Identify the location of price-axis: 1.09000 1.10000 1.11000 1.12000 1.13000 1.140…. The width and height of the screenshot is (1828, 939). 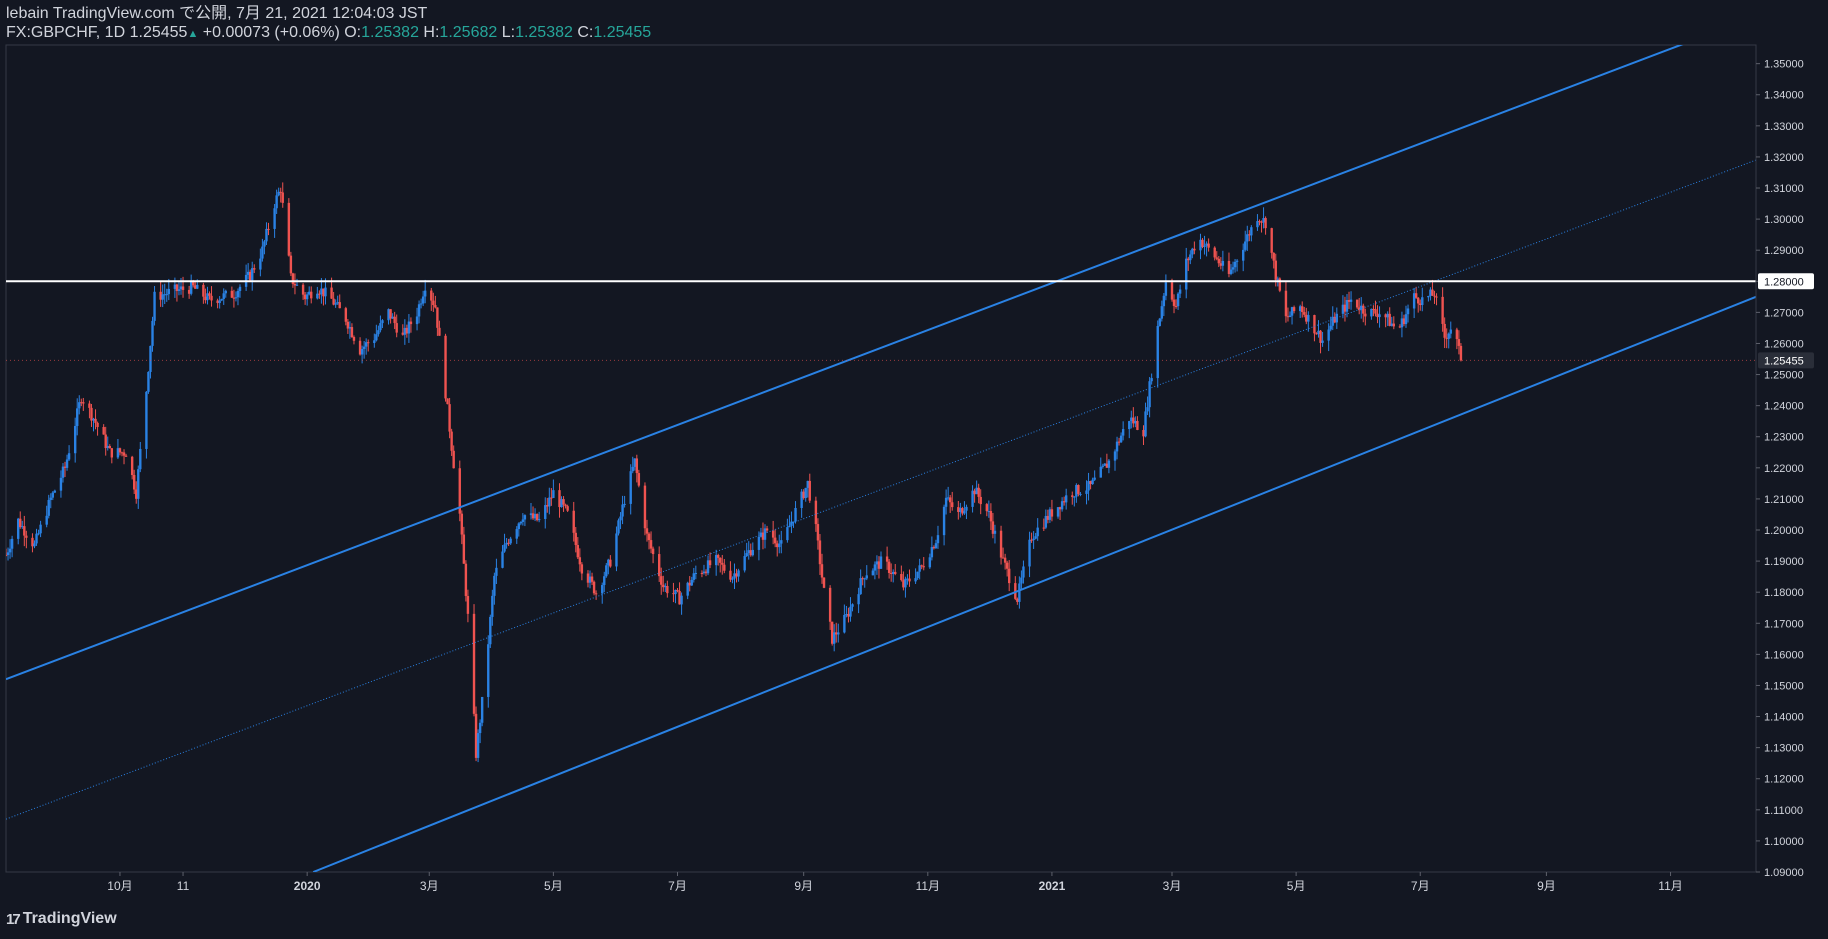
(1785, 469).